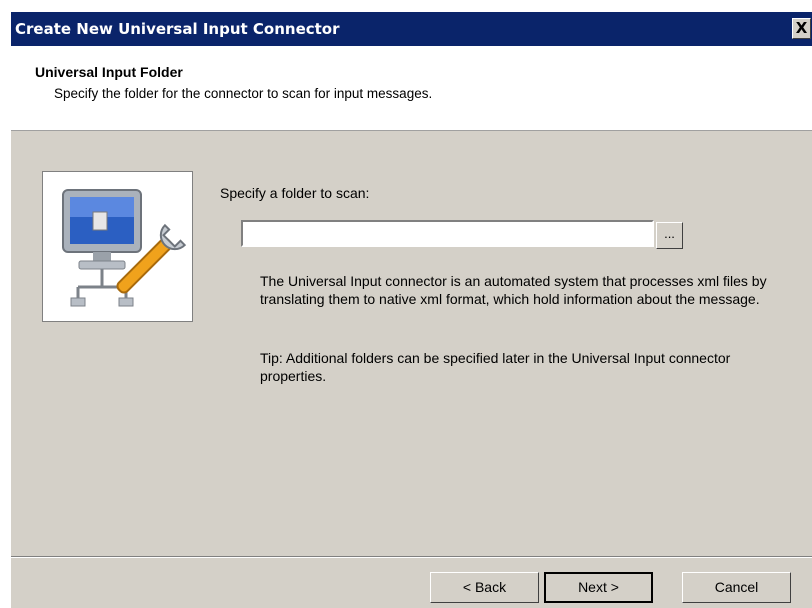 The height and width of the screenshot is (608, 812). I want to click on next-button: Next >, so click(598, 587).